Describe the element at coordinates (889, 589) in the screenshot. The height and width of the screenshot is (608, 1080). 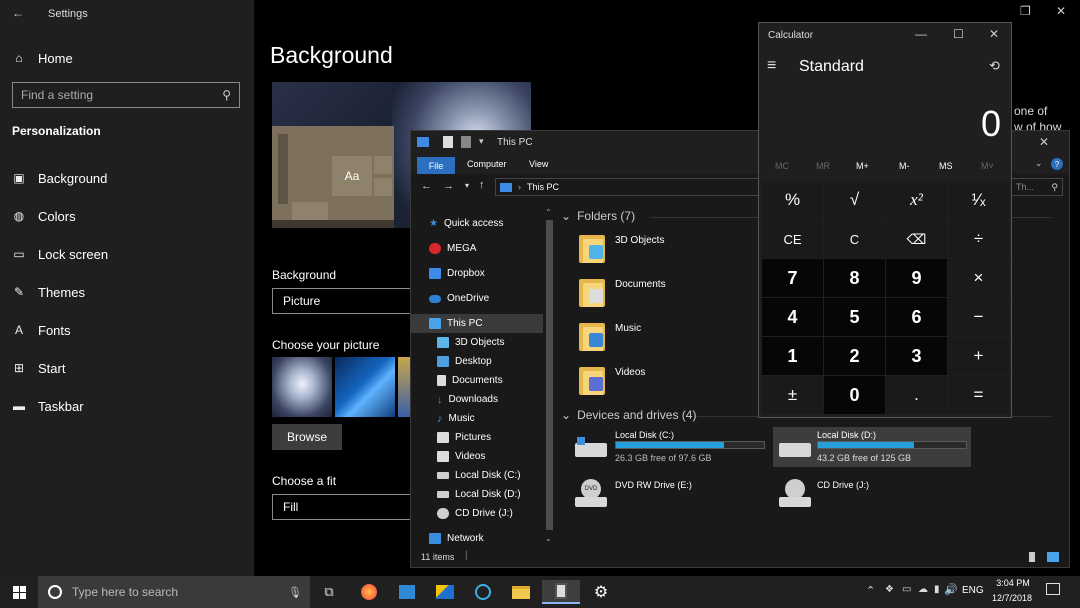
I see `dropbox-tray-icon: ❖` at that location.